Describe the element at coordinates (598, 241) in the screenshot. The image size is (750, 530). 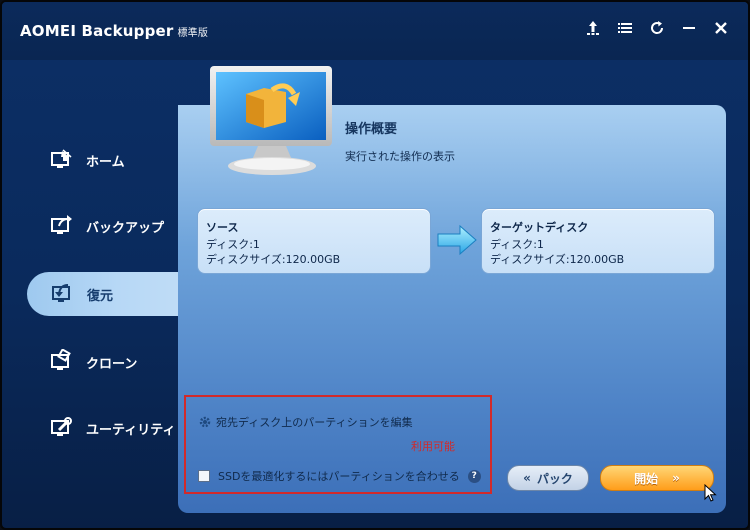
I see `target-disk-box: ターゲットディスク ディスク:1 ディスクサイズ:120.00GB` at that location.